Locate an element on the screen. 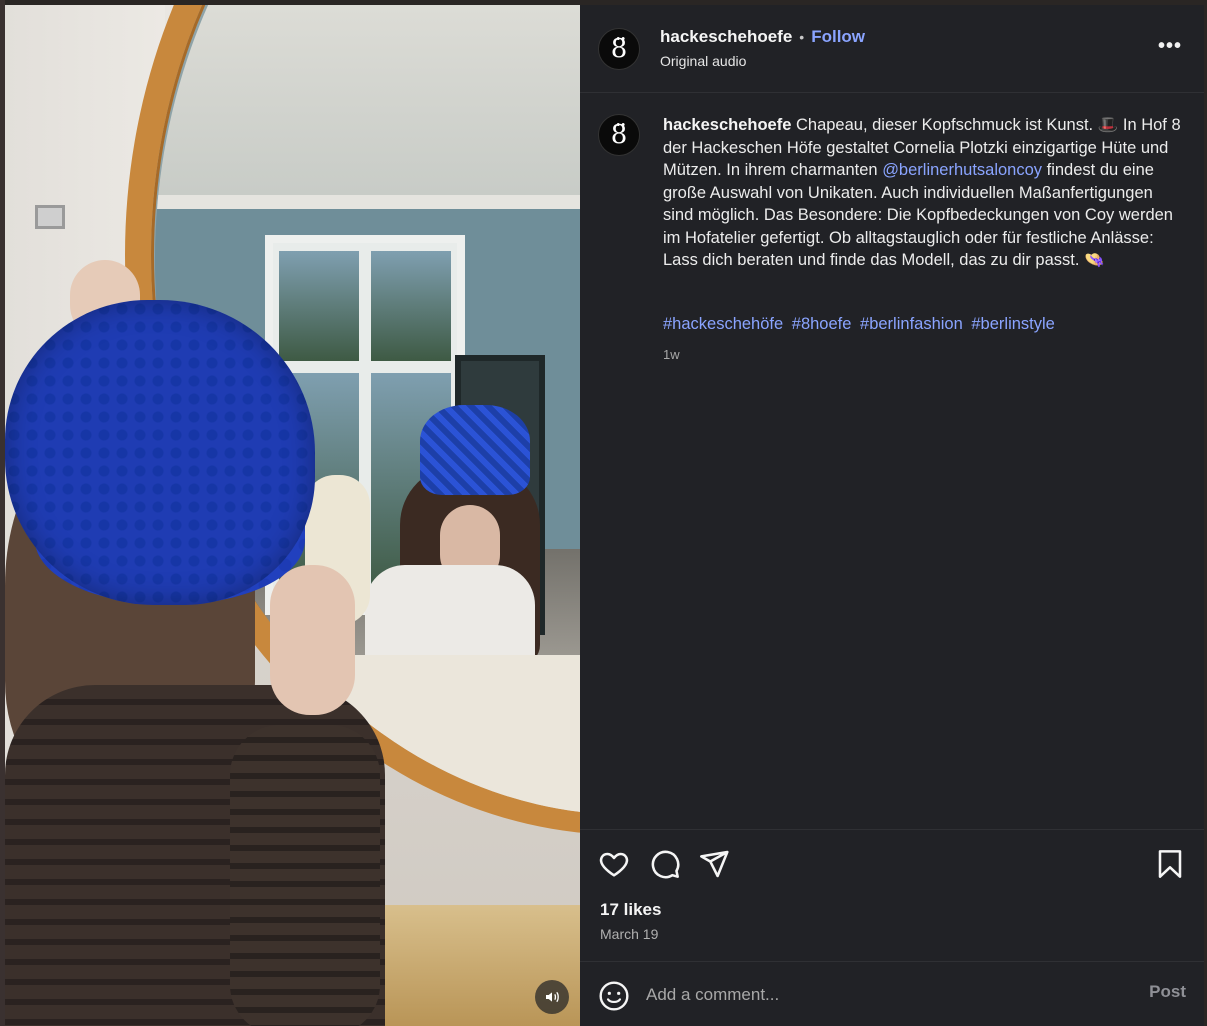 This screenshot has width=1207, height=1026. mention-link: @berlinerhutsaloncoy is located at coordinates (962, 170).